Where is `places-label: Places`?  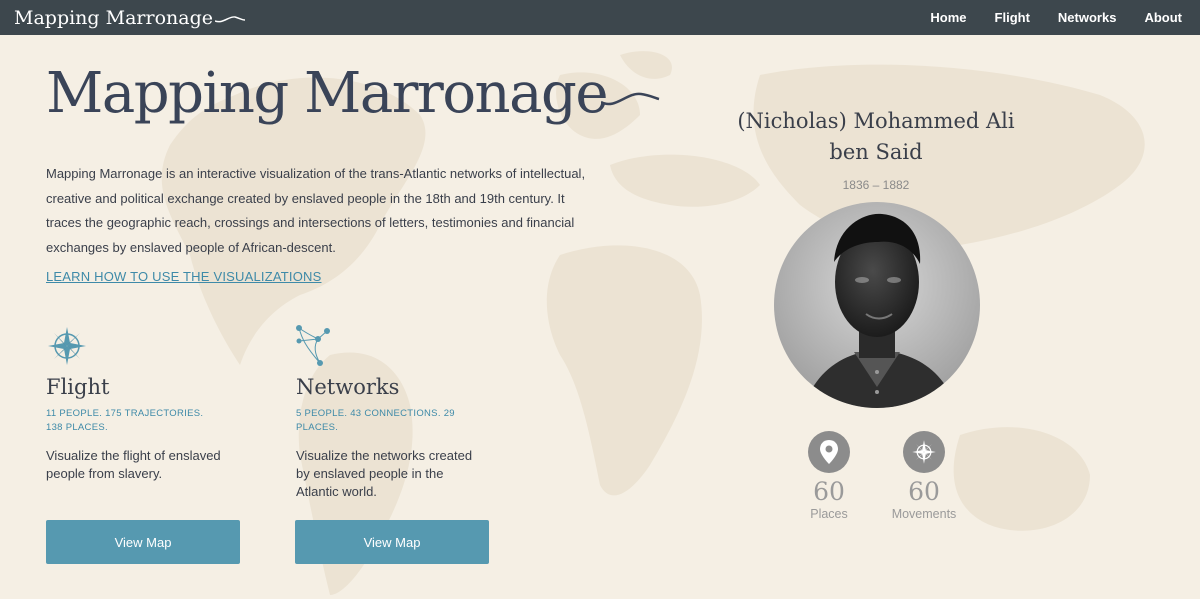 places-label: Places is located at coordinates (829, 514).